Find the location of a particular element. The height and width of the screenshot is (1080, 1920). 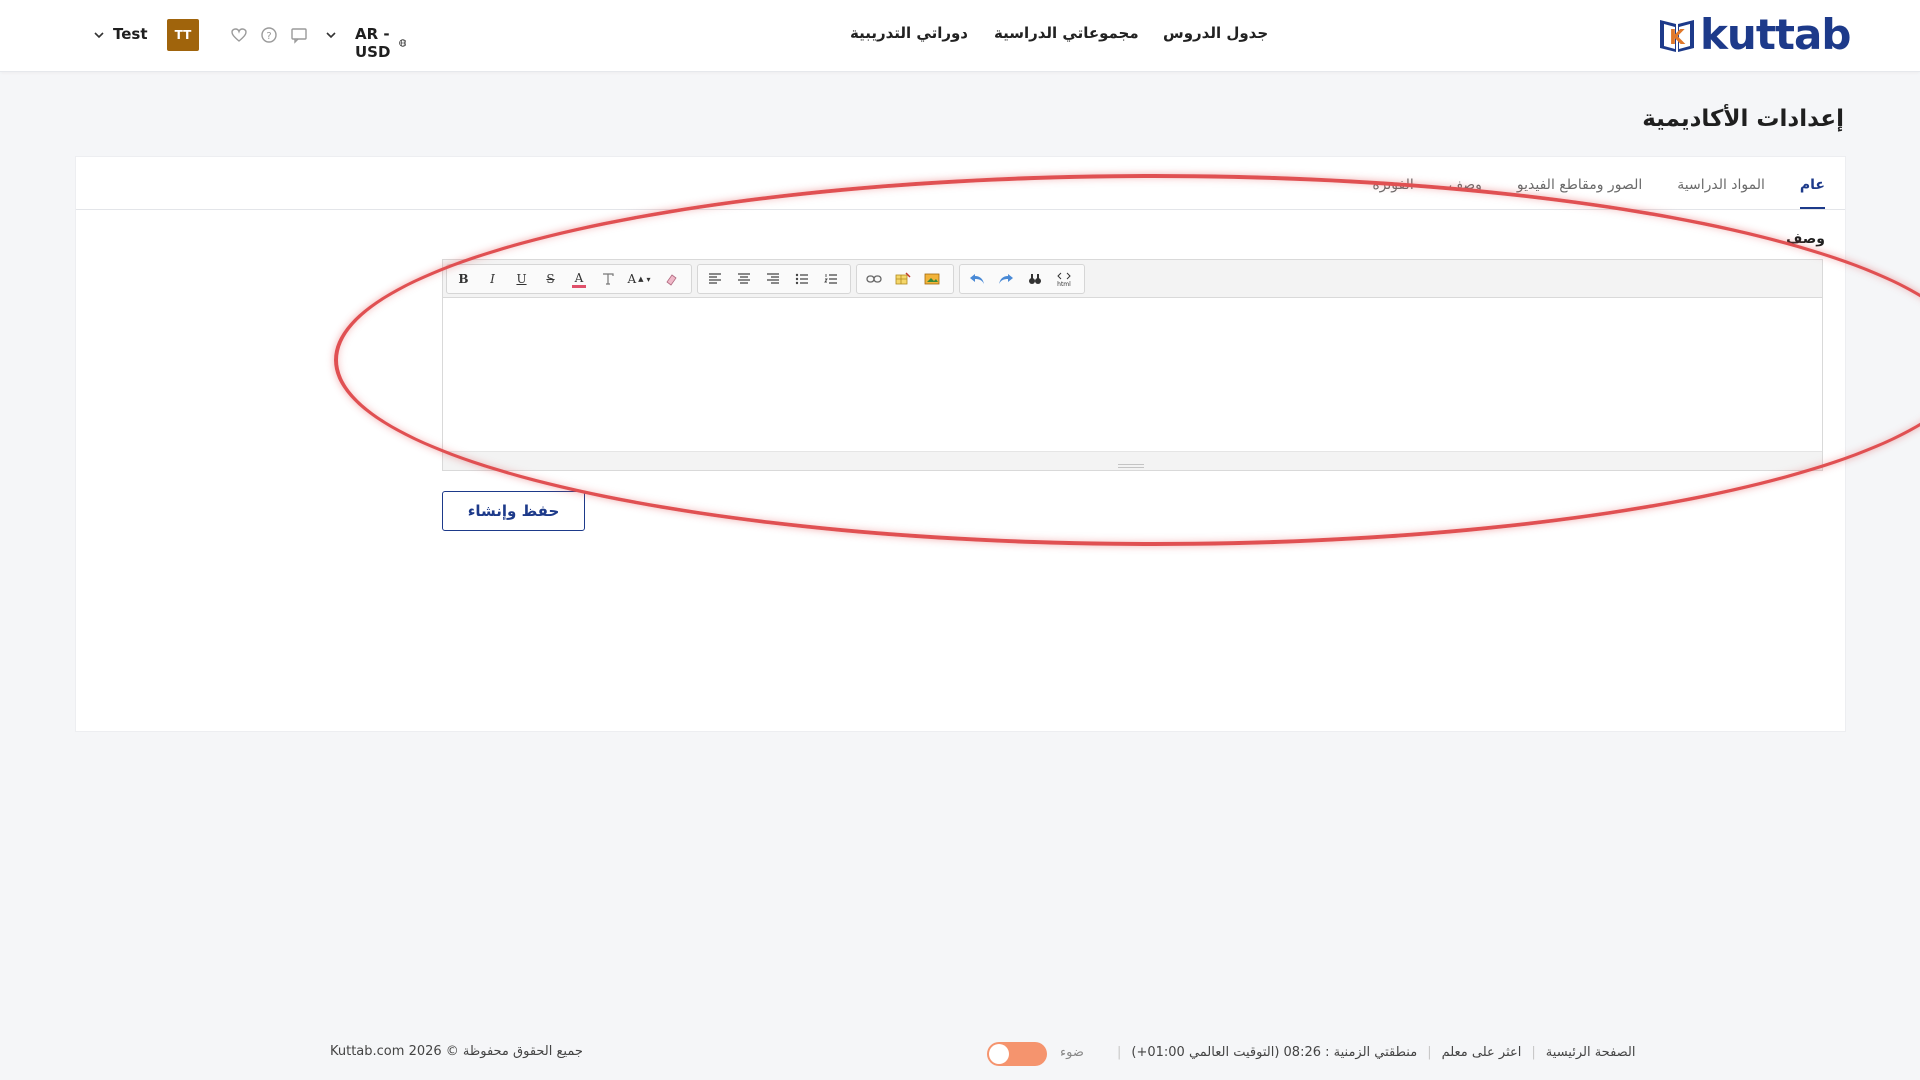

nav-link-lessons-schedule: جدول الدروس is located at coordinates (1215, 33).